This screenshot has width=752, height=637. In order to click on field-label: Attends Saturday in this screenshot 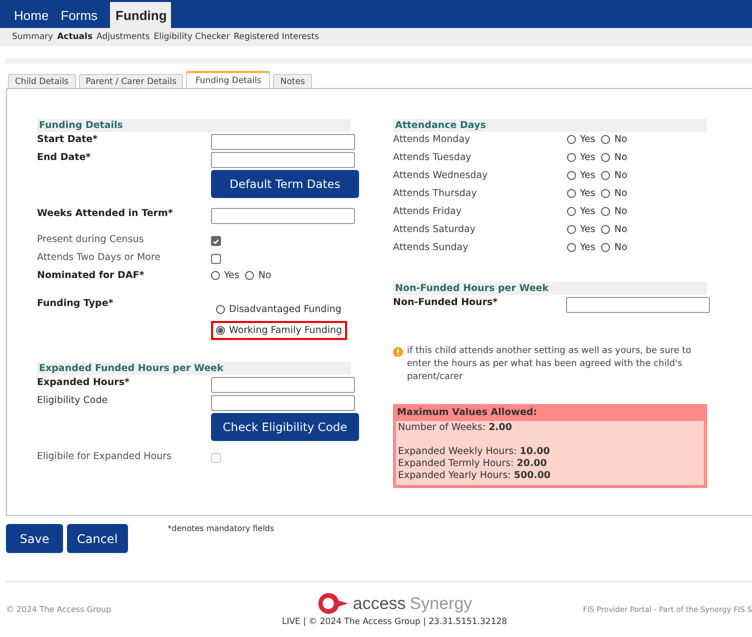, I will do `click(434, 229)`.